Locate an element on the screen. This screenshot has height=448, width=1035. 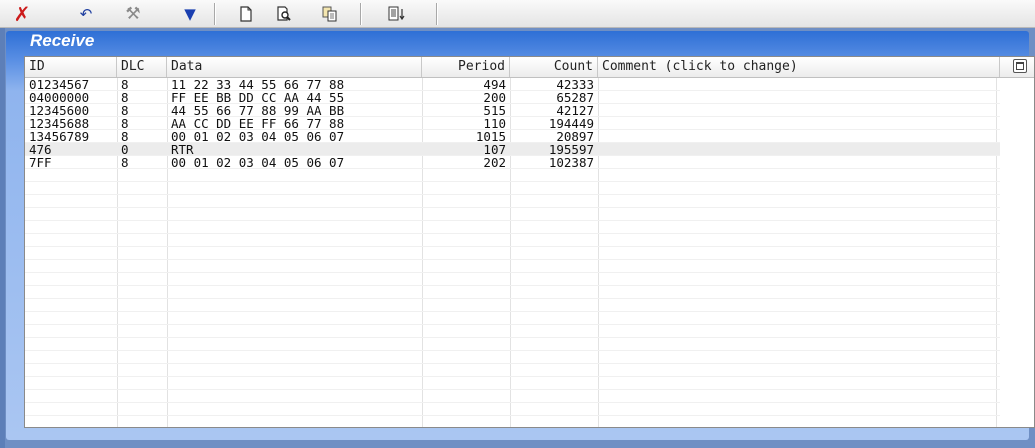
copy-button is located at coordinates (330, 14).